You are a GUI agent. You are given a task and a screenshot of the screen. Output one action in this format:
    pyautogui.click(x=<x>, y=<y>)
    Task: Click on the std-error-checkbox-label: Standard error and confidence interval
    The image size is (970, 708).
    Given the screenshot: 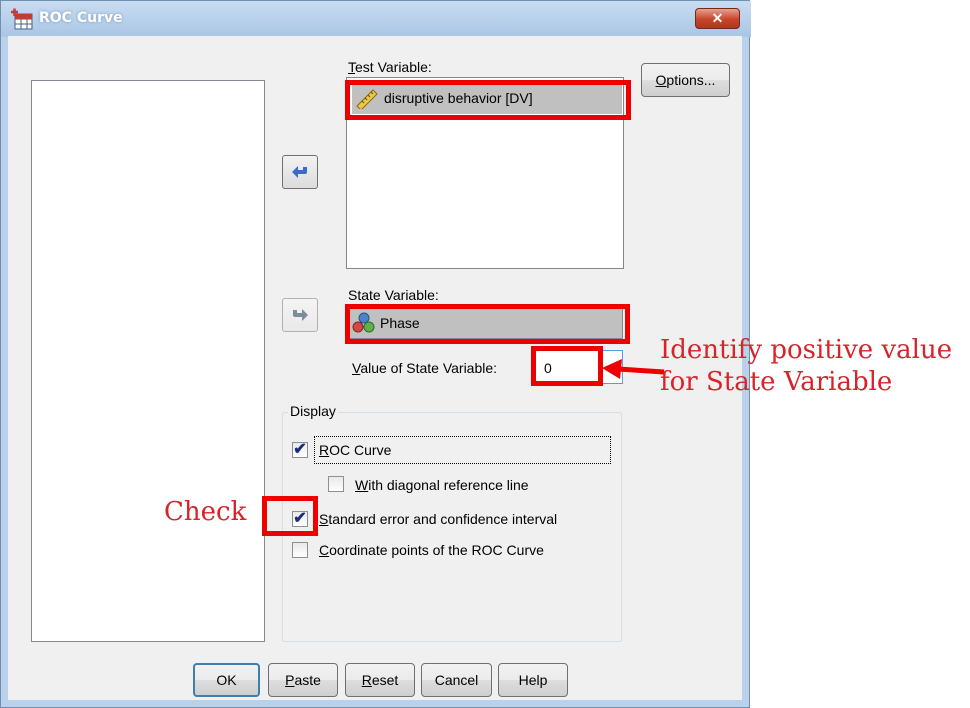 What is the action you would take?
    pyautogui.click(x=438, y=519)
    